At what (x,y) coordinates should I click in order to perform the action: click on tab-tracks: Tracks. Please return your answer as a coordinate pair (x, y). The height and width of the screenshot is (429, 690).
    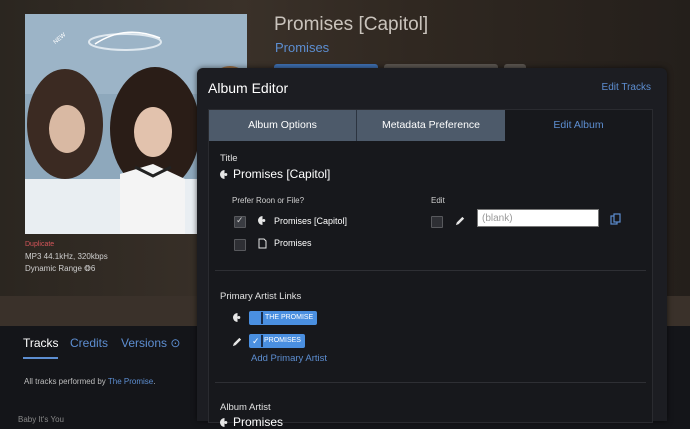
    Looking at the image, I should click on (41, 343).